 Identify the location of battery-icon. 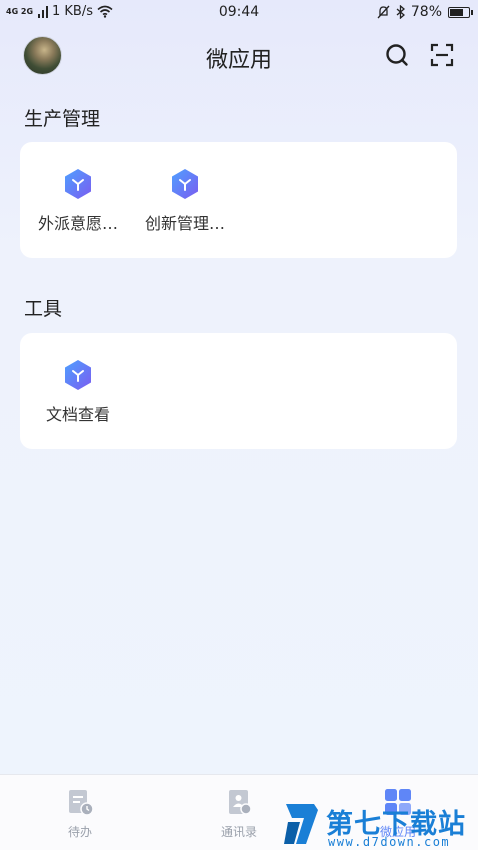
(460, 12).